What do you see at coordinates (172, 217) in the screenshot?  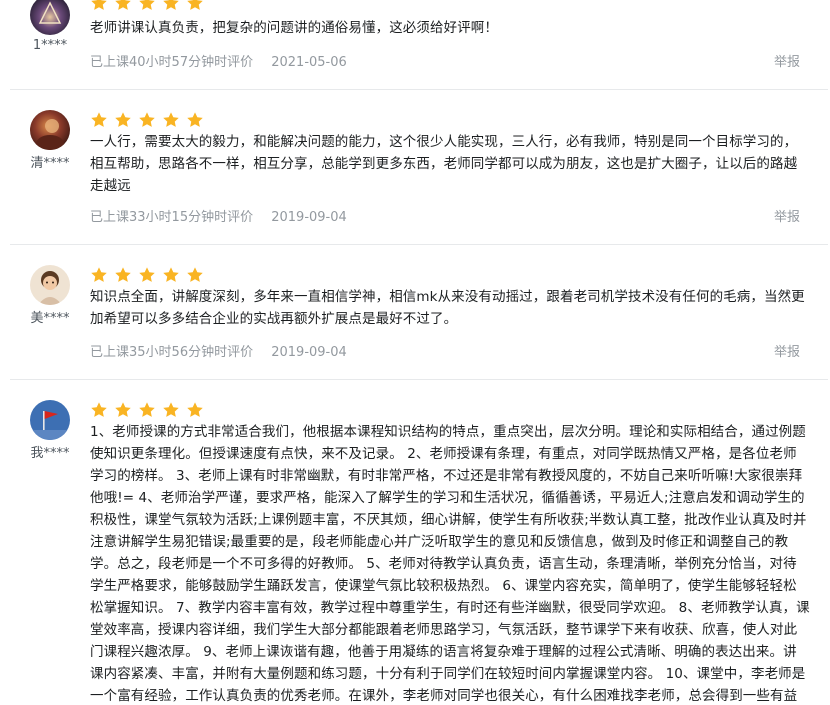 I see `study-time: 已上课33小时15分钟时评价` at bounding box center [172, 217].